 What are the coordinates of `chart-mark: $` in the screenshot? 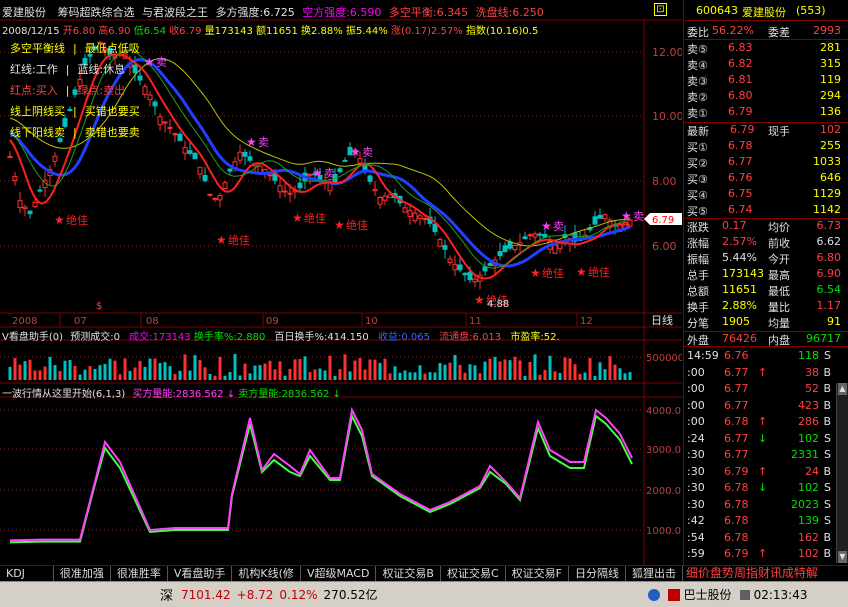 It's located at (99, 306).